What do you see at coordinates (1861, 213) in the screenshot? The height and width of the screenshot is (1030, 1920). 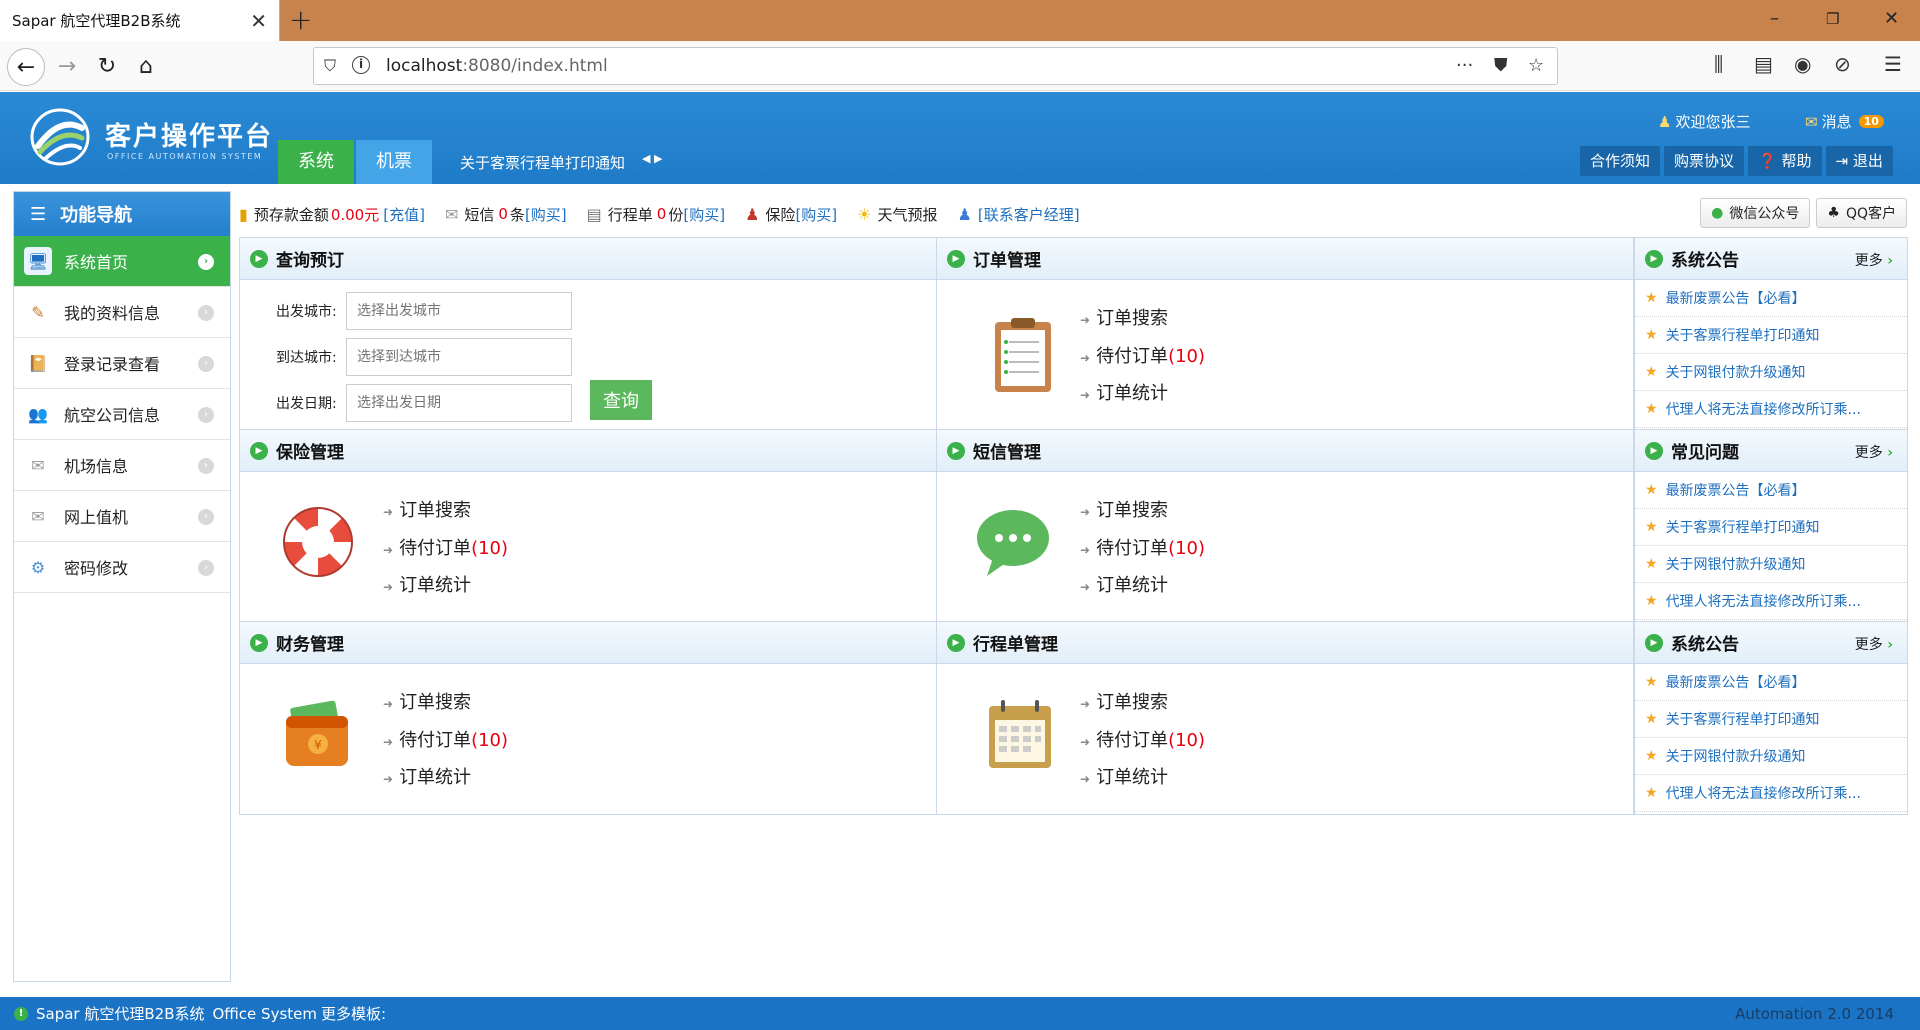 I see `qq-button: ♣ QQ客户` at bounding box center [1861, 213].